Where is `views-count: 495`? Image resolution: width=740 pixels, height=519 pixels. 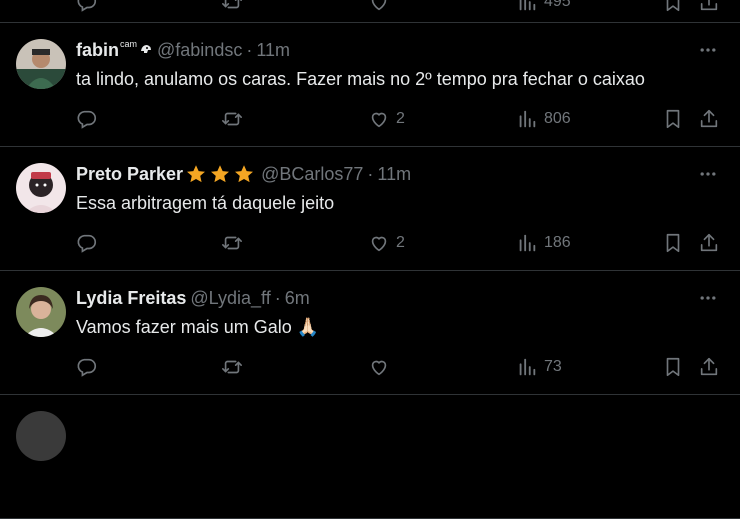 views-count: 495 is located at coordinates (557, 5).